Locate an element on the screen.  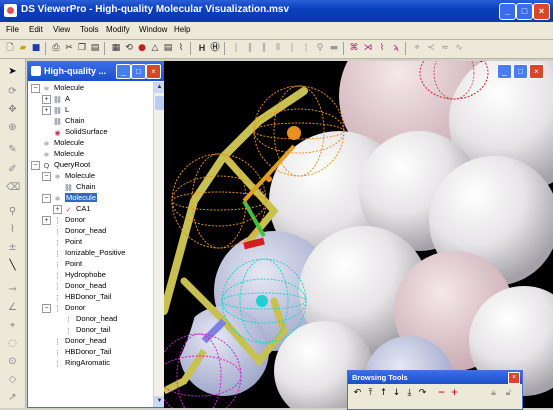
tree-node-selected: ⚛ Molecule is located at coordinates (75, 197).